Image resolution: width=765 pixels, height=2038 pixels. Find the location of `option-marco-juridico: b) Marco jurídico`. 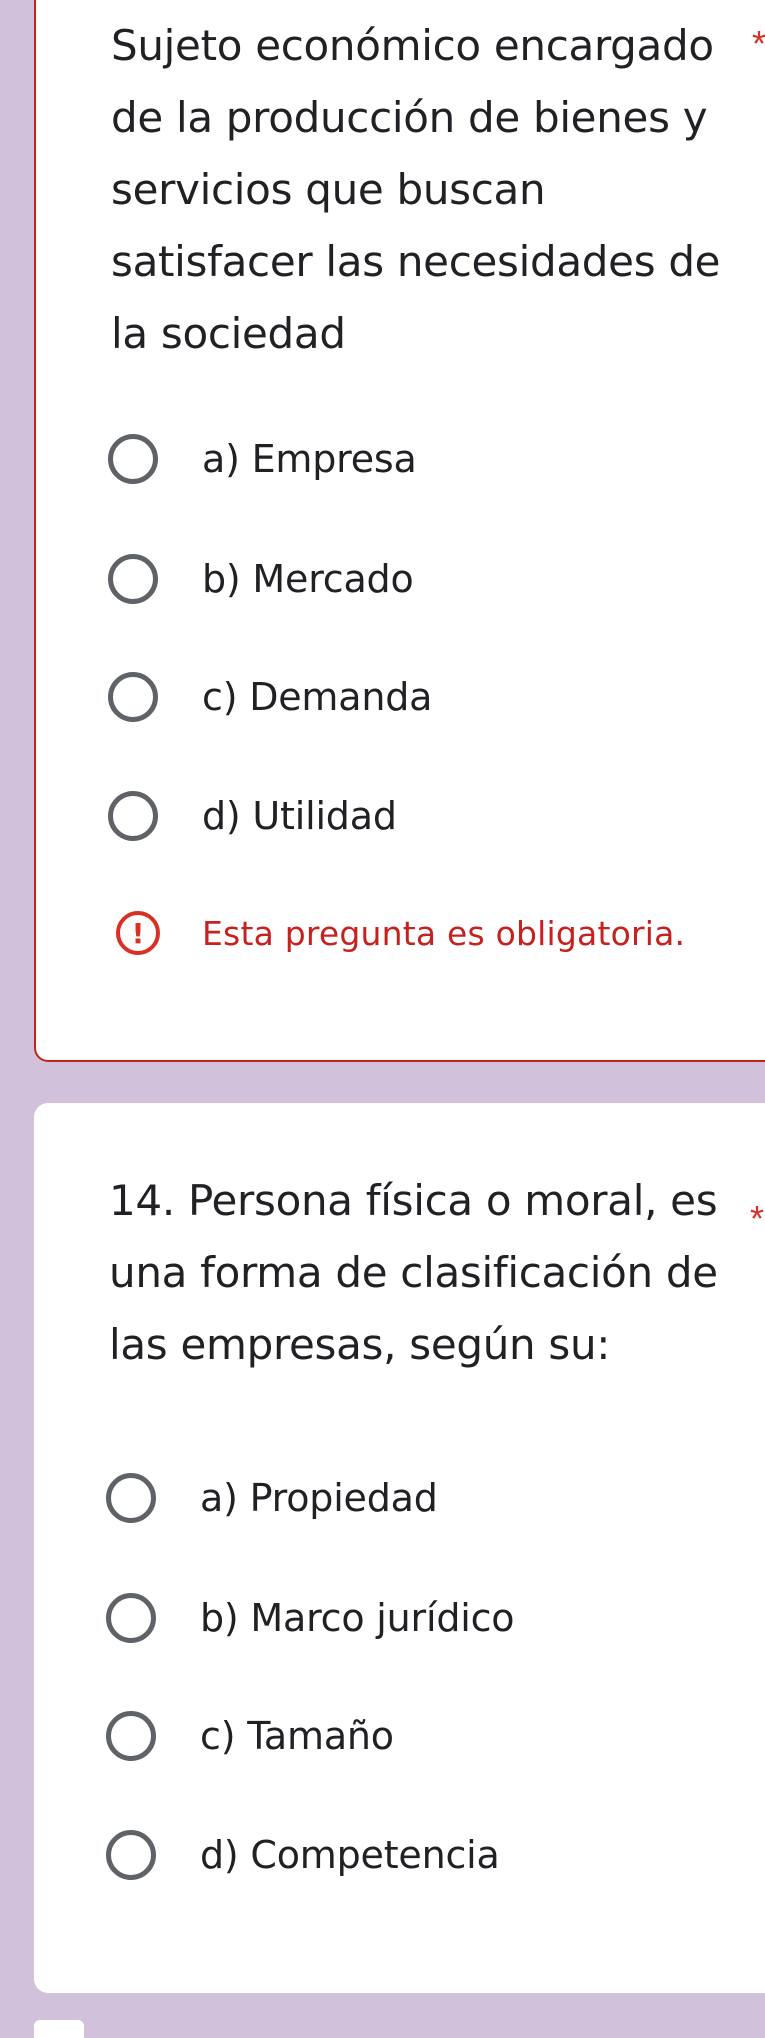

option-marco-juridico: b) Marco jurídico is located at coordinates (406, 1618).